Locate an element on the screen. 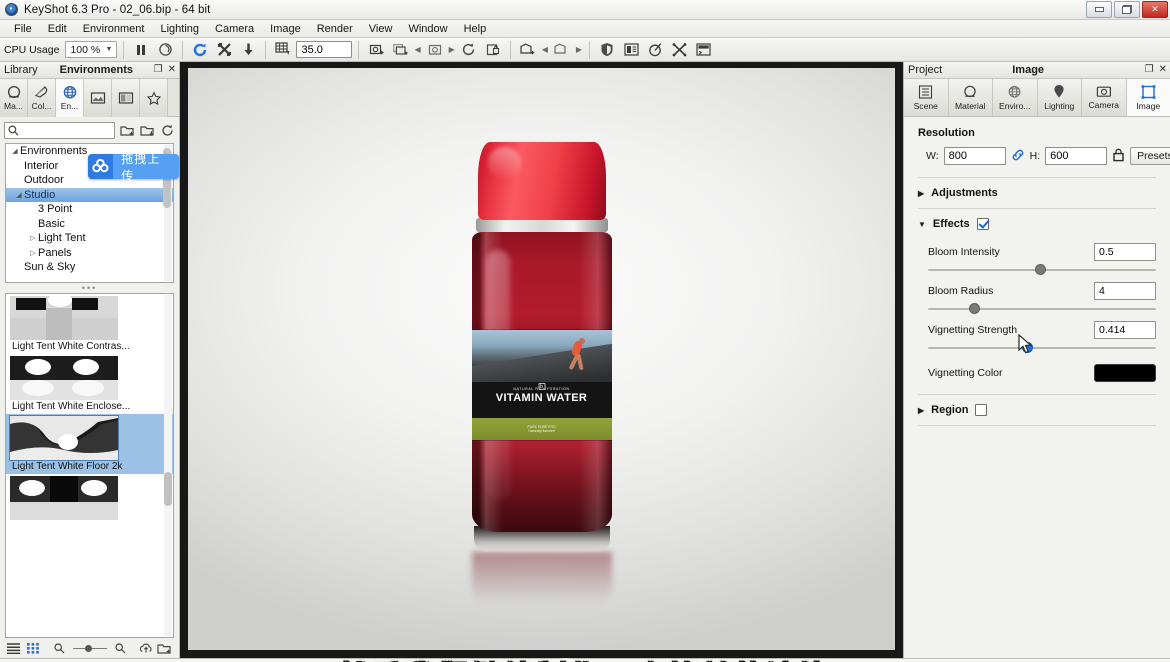 This screenshot has width=1170, height=662. tree-item-studio: ◢ Studio is located at coordinates (89, 194).